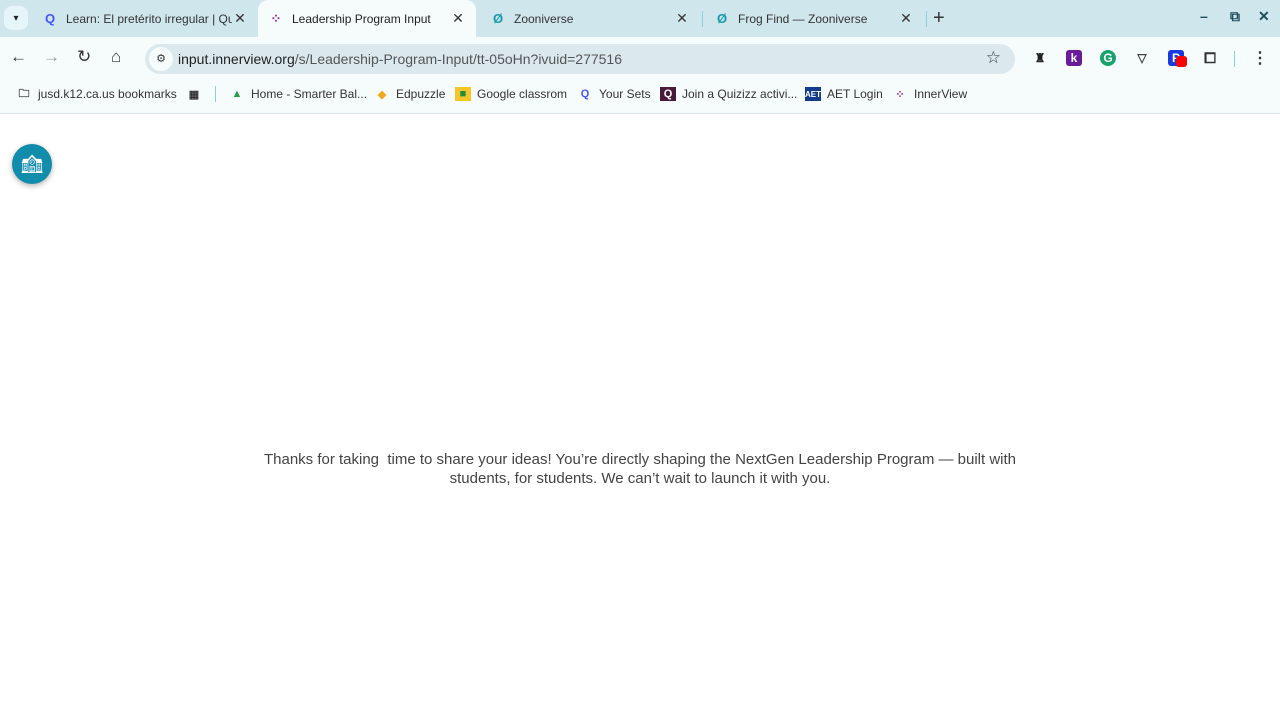 Image resolution: width=1280 pixels, height=721 pixels. I want to click on bookmark-label: AET Login, so click(855, 94).